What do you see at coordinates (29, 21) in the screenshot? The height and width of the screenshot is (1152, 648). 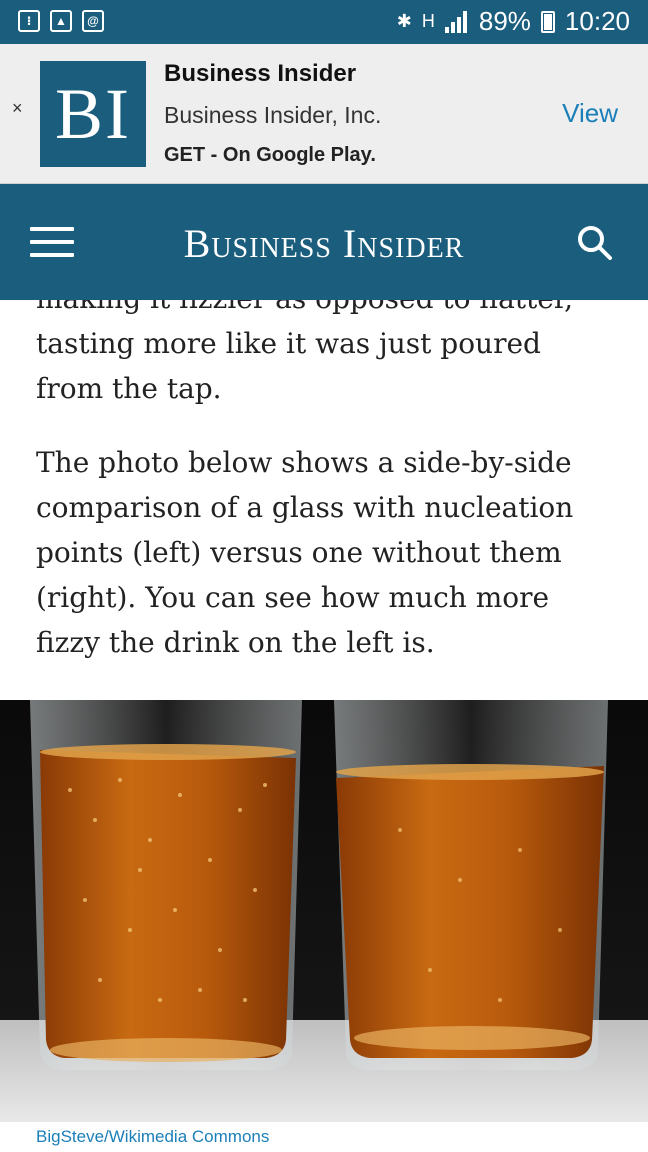 I see `message-icon: ⁝` at bounding box center [29, 21].